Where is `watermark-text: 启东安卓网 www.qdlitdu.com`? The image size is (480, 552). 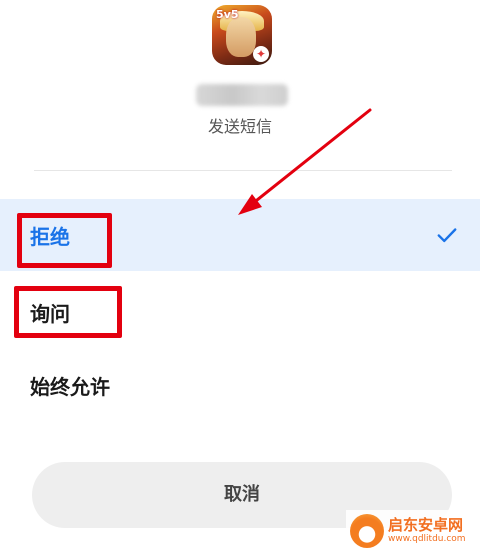 watermark-text: 启东安卓网 www.qdlitdu.com is located at coordinates (427, 531).